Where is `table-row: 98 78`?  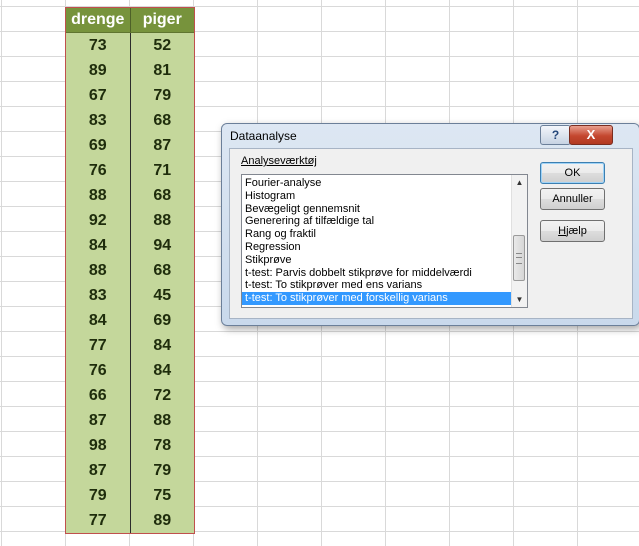 table-row: 98 78 is located at coordinates (130, 445).